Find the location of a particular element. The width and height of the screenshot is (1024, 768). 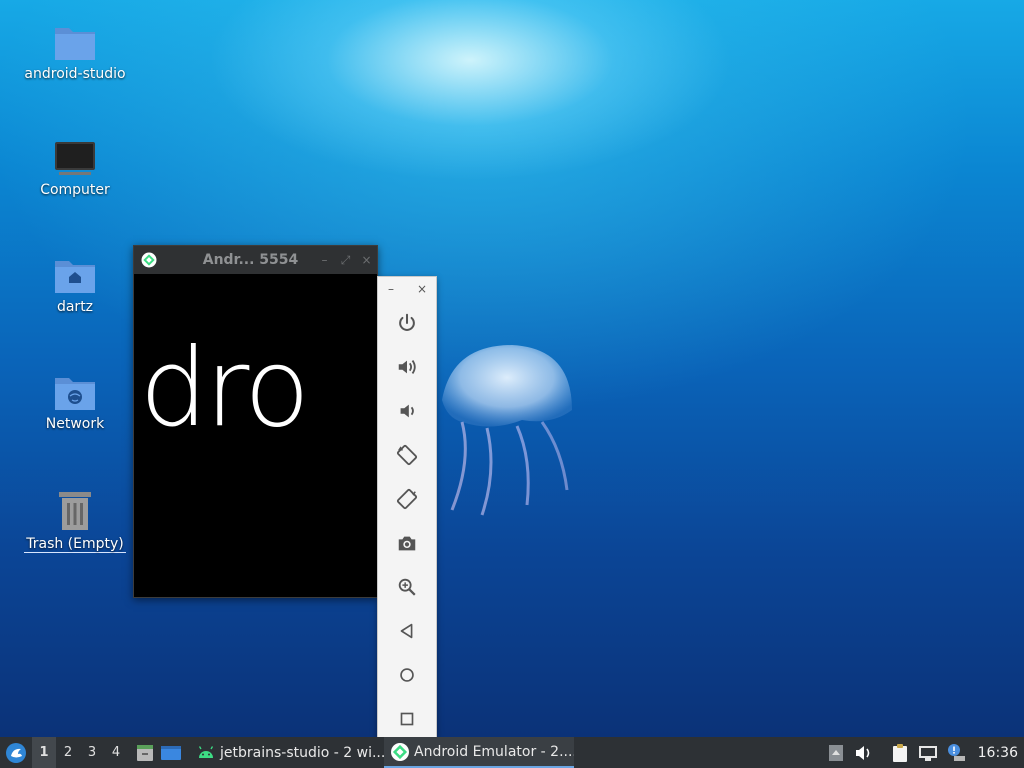

trash-icon is located at coordinates (75, 511).